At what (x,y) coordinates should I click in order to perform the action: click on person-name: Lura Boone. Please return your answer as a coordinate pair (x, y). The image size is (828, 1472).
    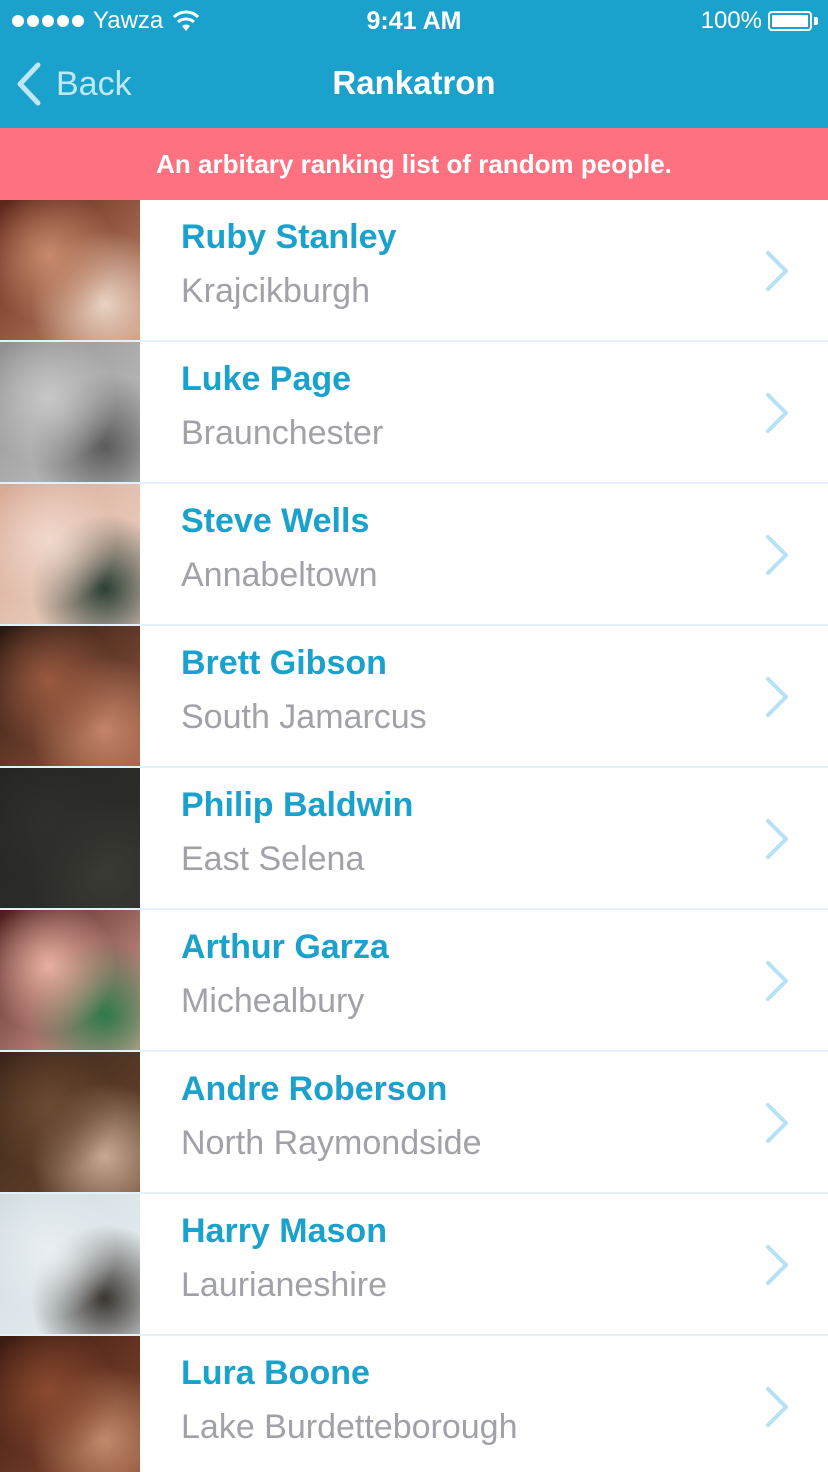
    Looking at the image, I should click on (275, 1373).